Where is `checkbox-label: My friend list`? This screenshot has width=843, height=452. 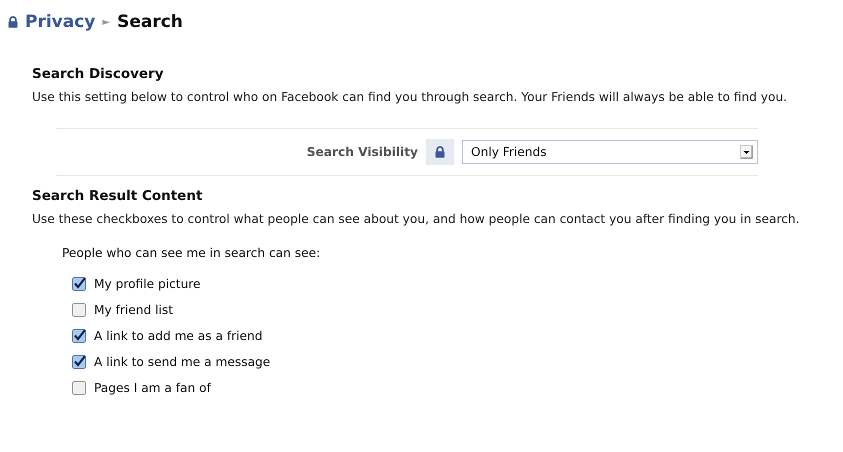
checkbox-label: My friend list is located at coordinates (134, 310).